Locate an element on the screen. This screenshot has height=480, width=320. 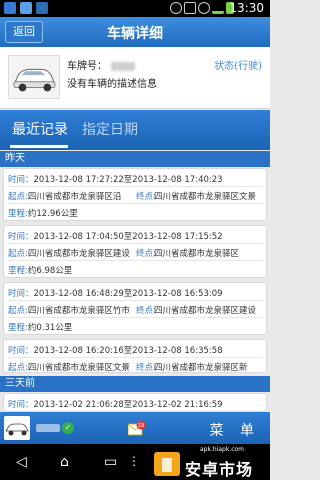
trip-end-value: 四川省成都市龙泉驿区文景 is located at coordinates (205, 197).